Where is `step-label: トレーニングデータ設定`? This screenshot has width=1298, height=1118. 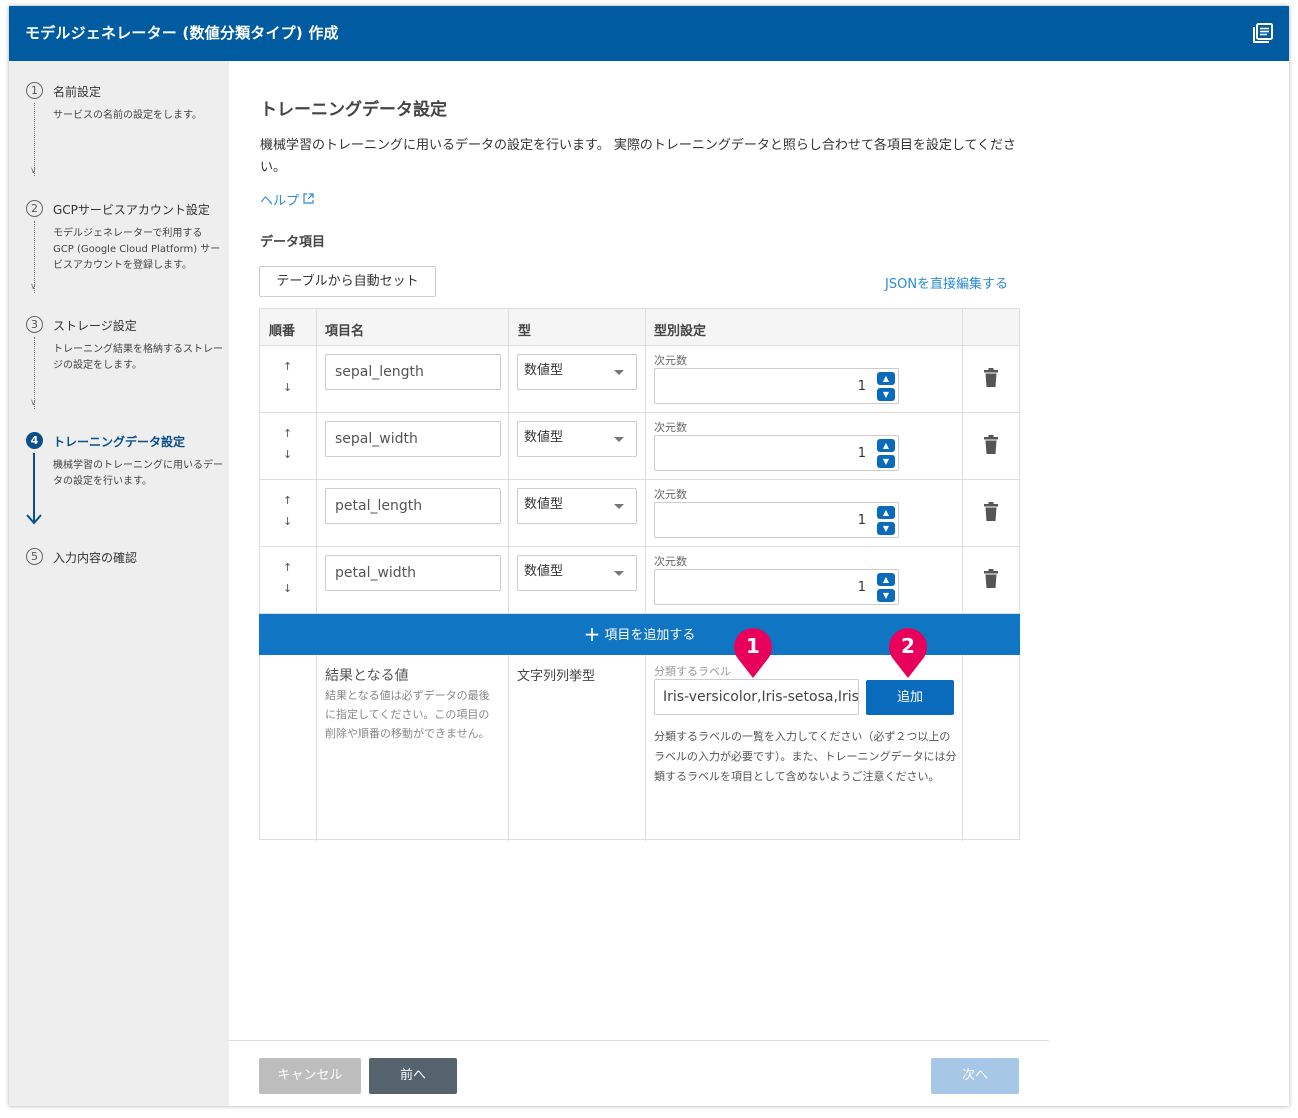 step-label: トレーニングデータ設定 is located at coordinates (119, 442).